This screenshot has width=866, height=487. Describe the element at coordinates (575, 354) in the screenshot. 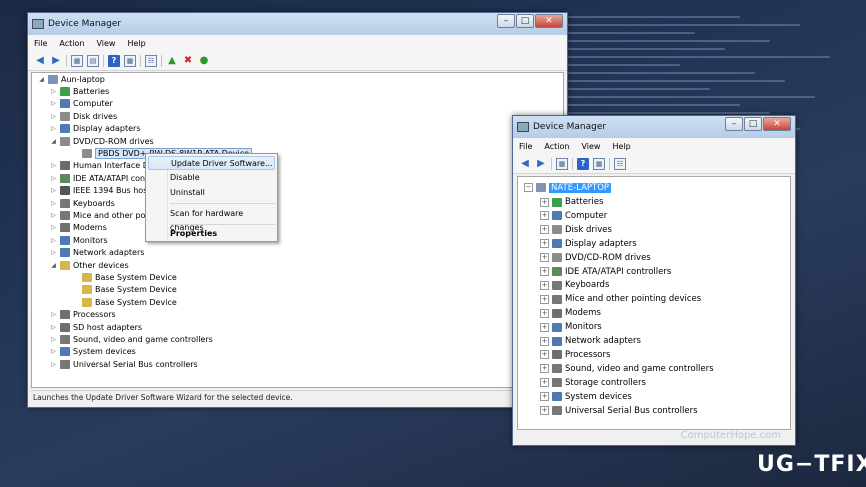

I see `tree-category-item: + Processors` at that location.